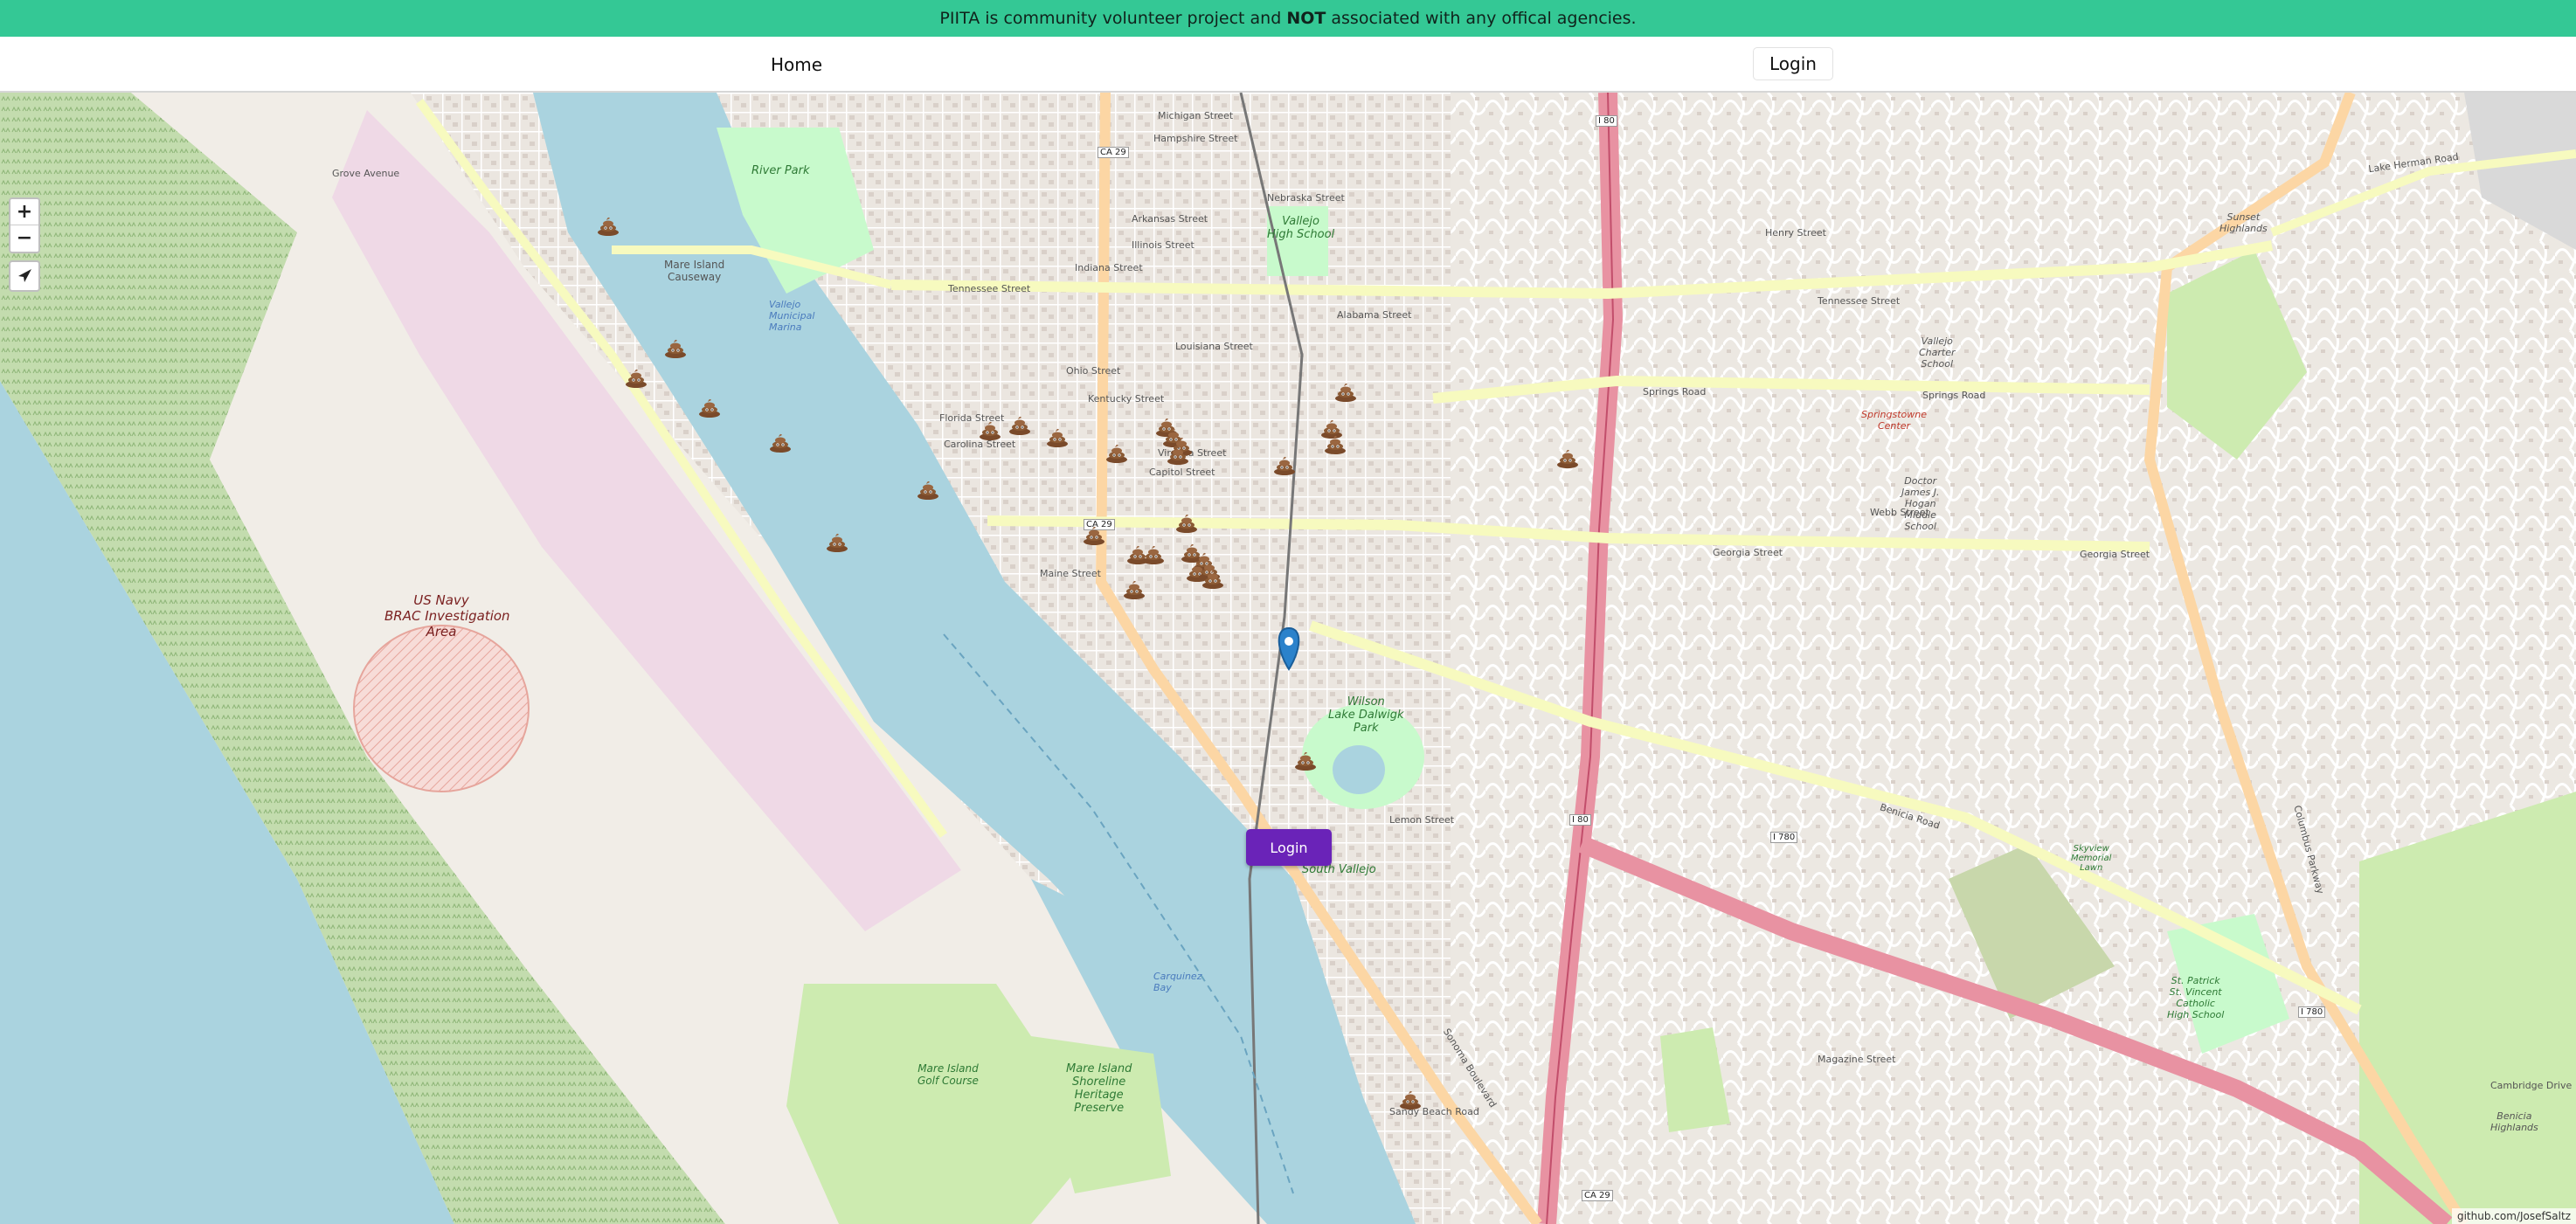 This screenshot has width=2576, height=1224. I want to click on nav-login-button: Login, so click(1793, 63).